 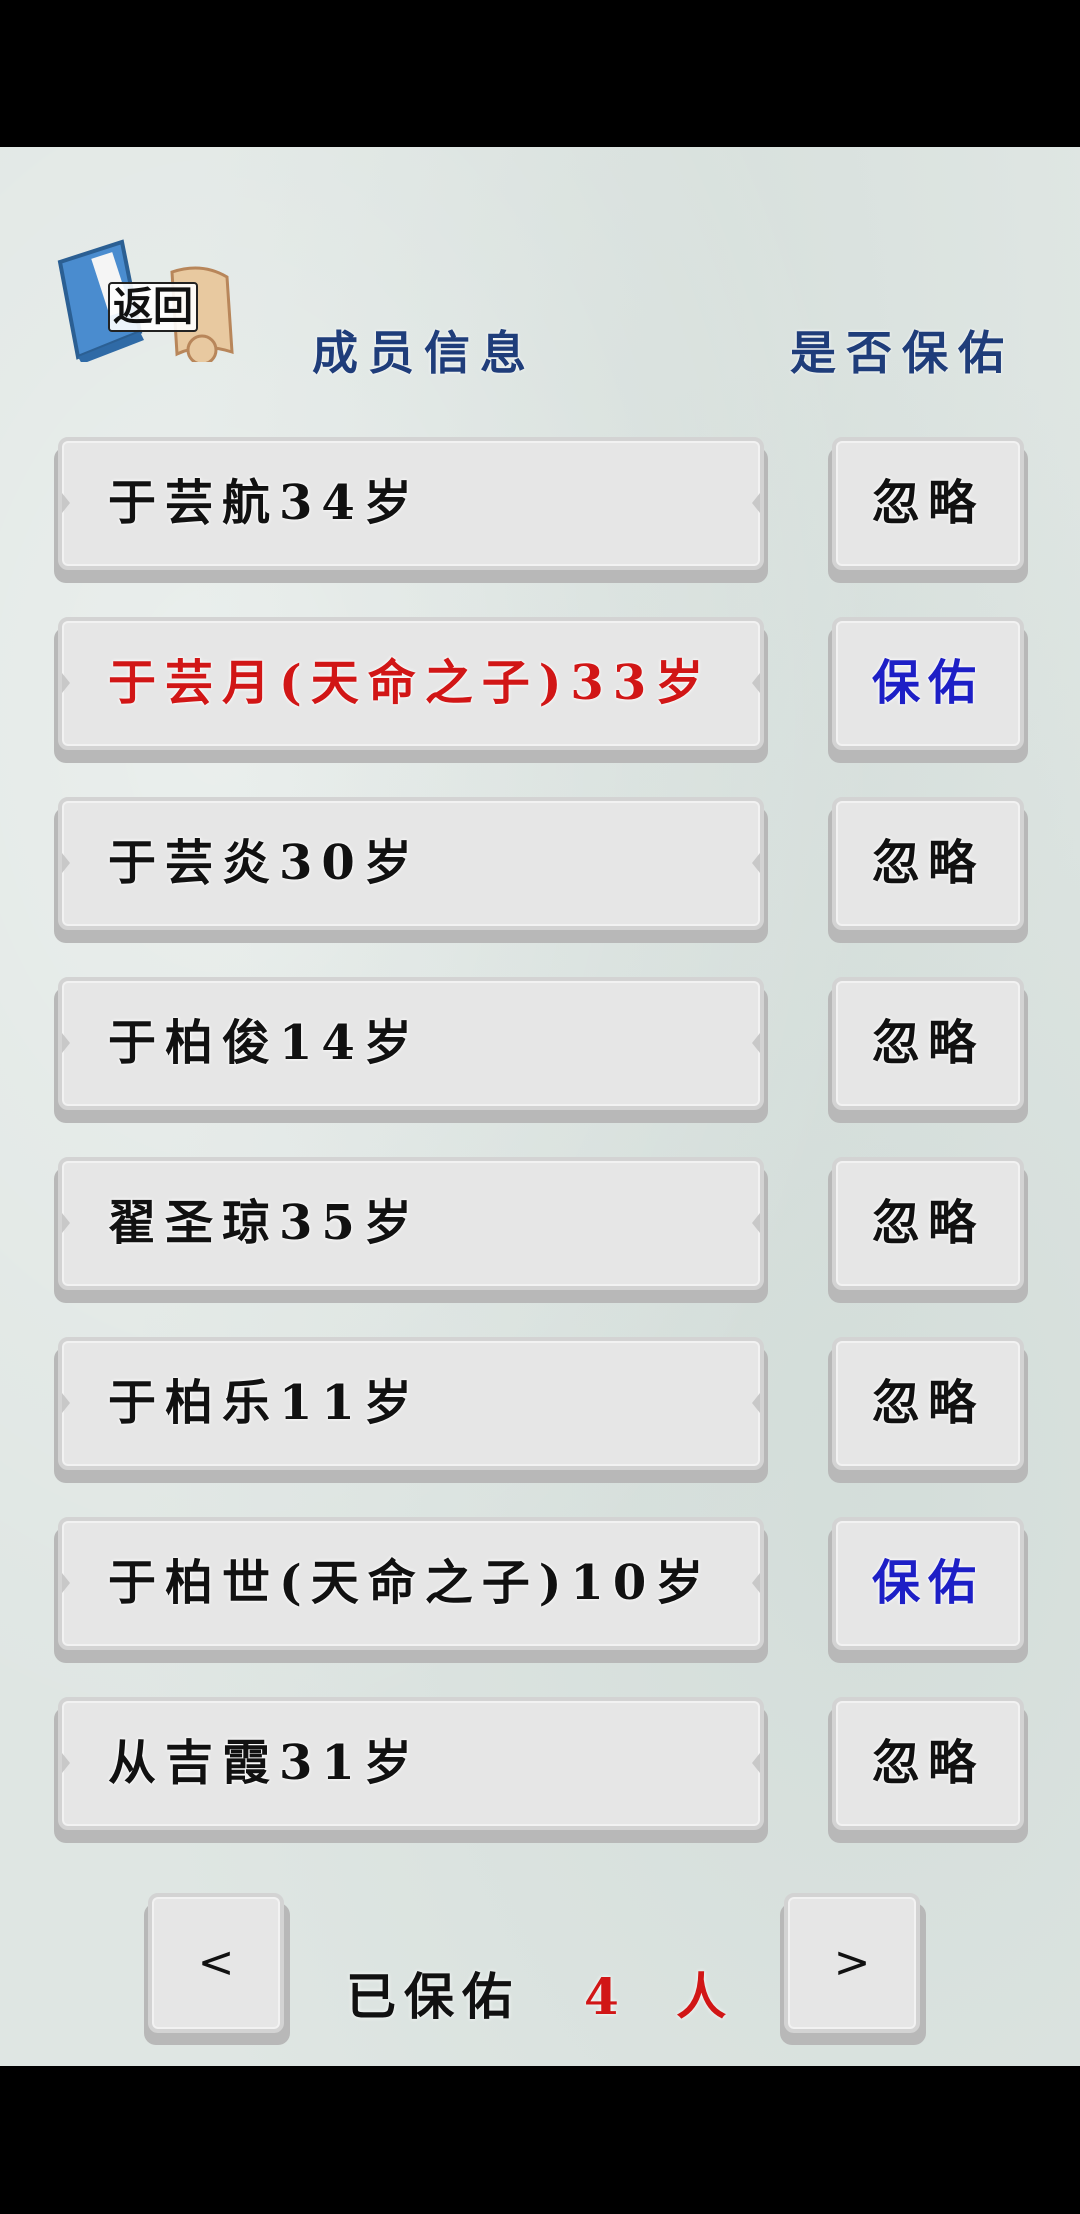 What do you see at coordinates (264, 1403) in the screenshot?
I see `member-info-text: 于柏乐11岁` at bounding box center [264, 1403].